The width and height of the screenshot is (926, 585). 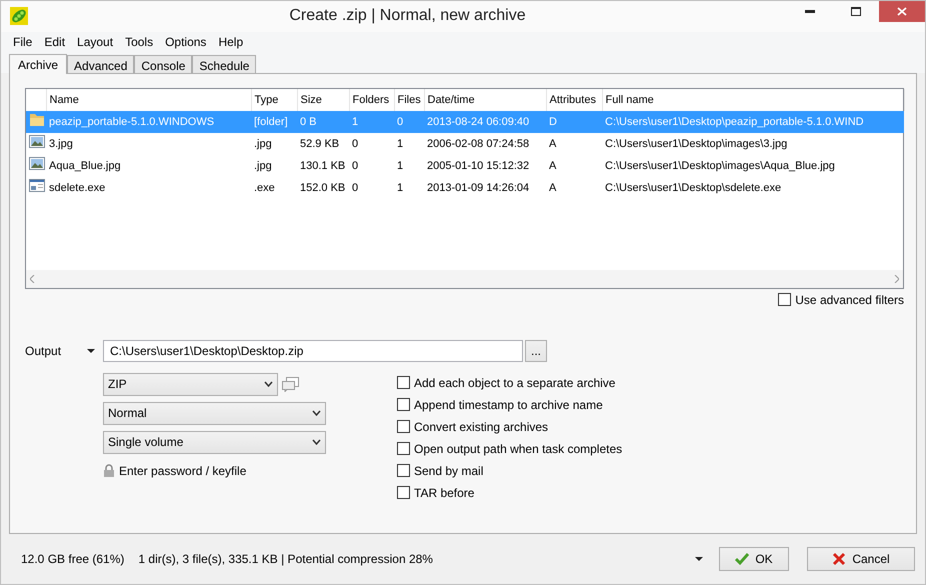 I want to click on dropdown: Normal, so click(x=214, y=413).